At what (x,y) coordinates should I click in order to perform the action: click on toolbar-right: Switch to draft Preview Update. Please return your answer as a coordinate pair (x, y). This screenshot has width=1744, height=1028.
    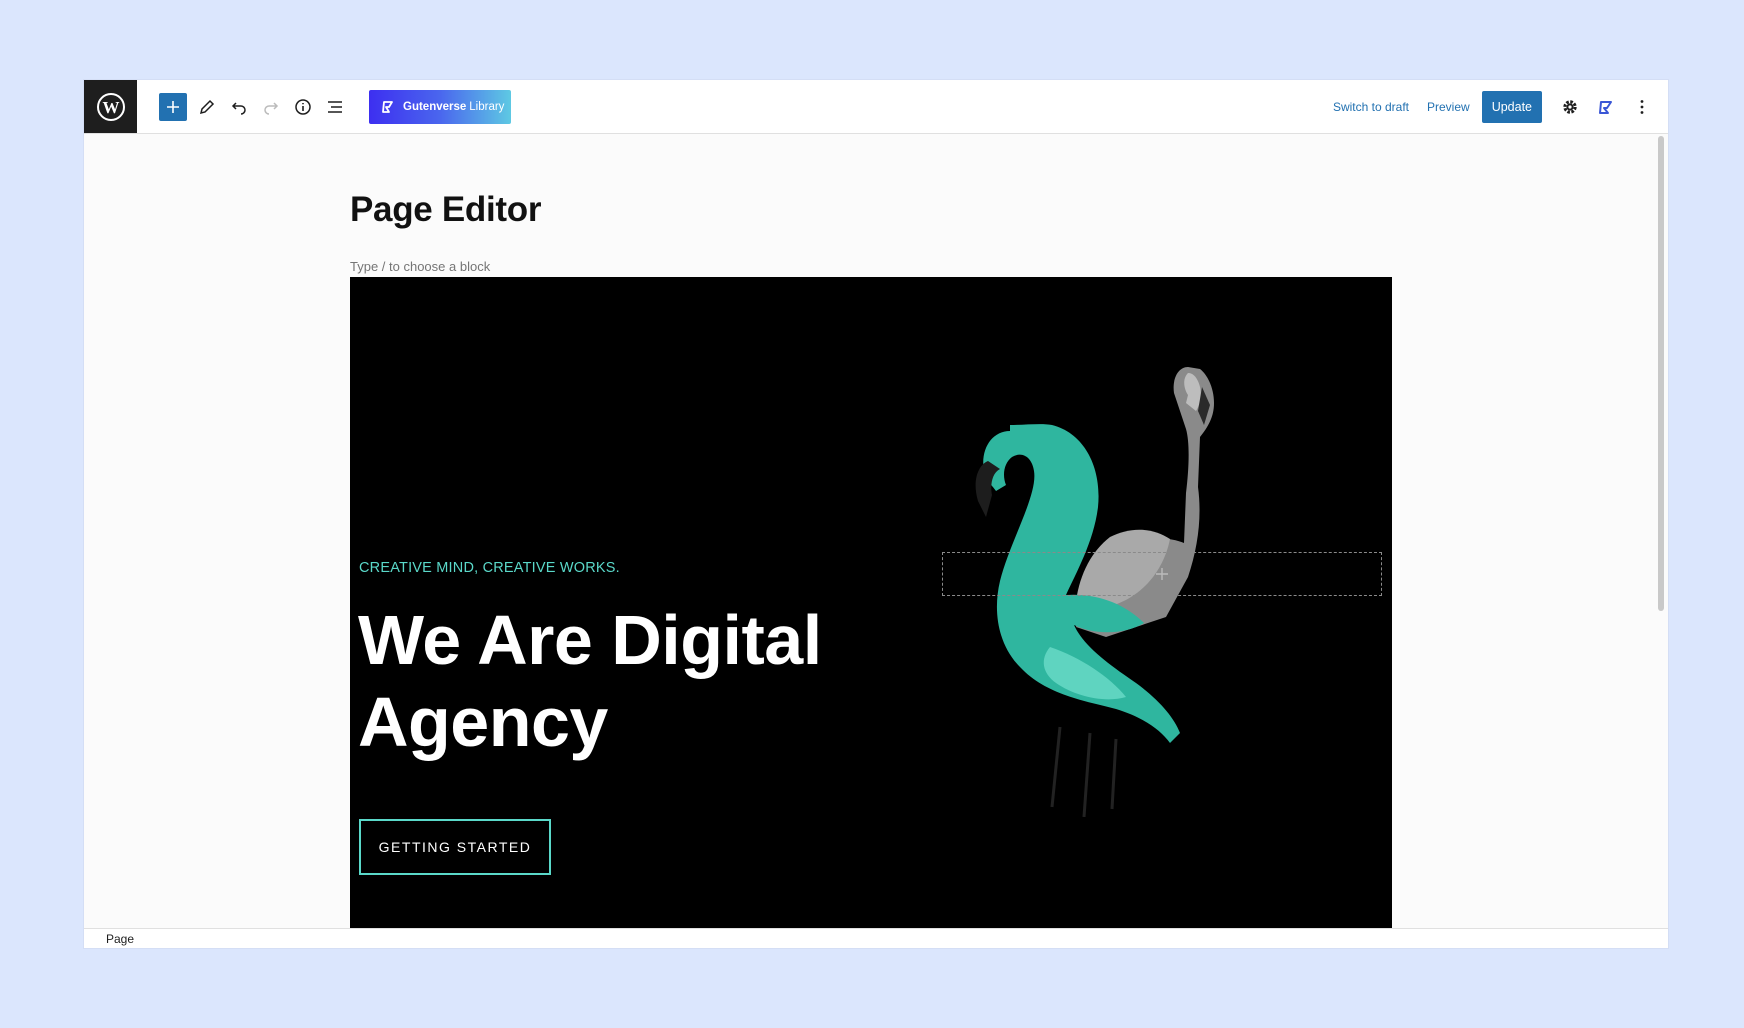
    Looking at the image, I should click on (1491, 106).